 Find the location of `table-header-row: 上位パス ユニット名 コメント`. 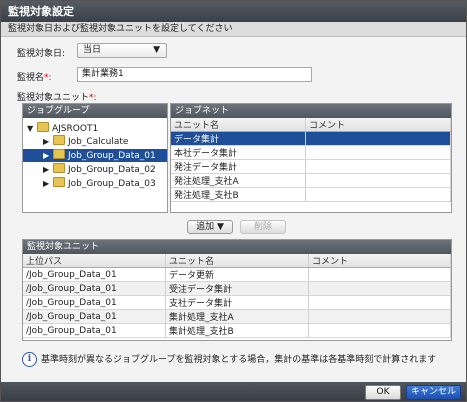

table-header-row: 上位パス ユニット名 コメント is located at coordinates (237, 261).